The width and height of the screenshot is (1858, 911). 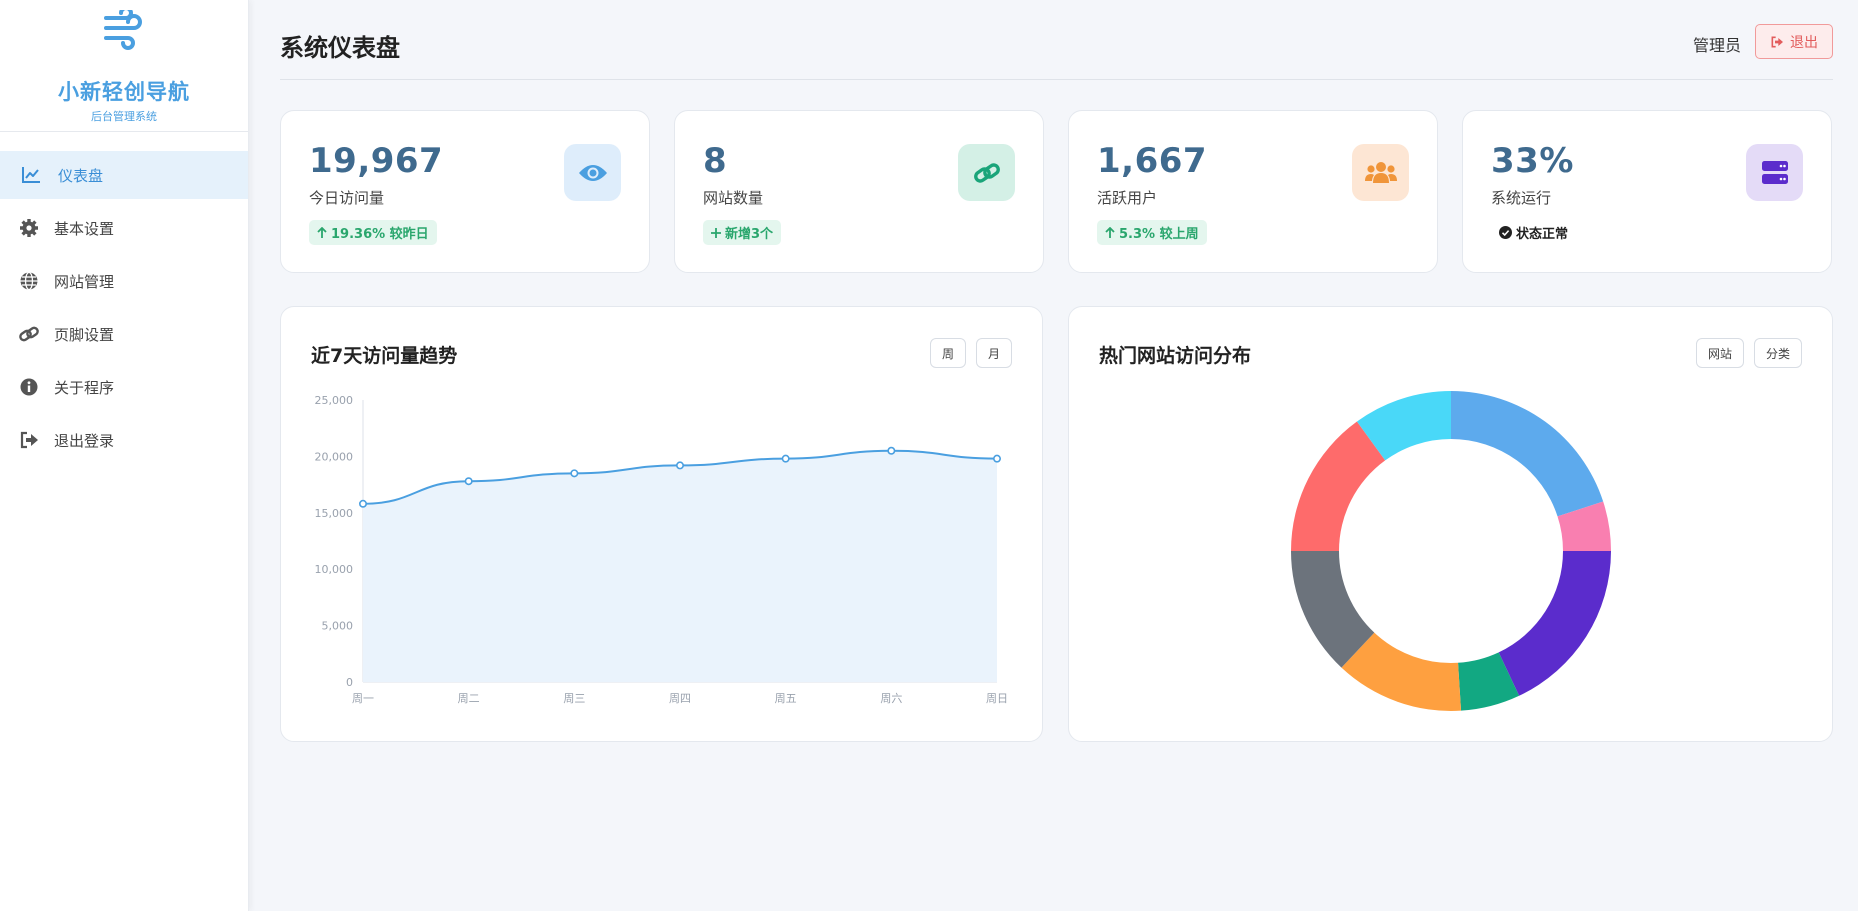 I want to click on stat-value: 1,667, so click(x=1152, y=161).